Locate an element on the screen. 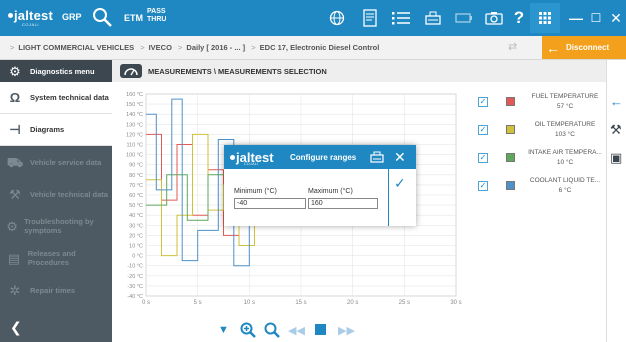 The width and height of the screenshot is (626, 342). gears-icon: ✲ is located at coordinates (15, 290).